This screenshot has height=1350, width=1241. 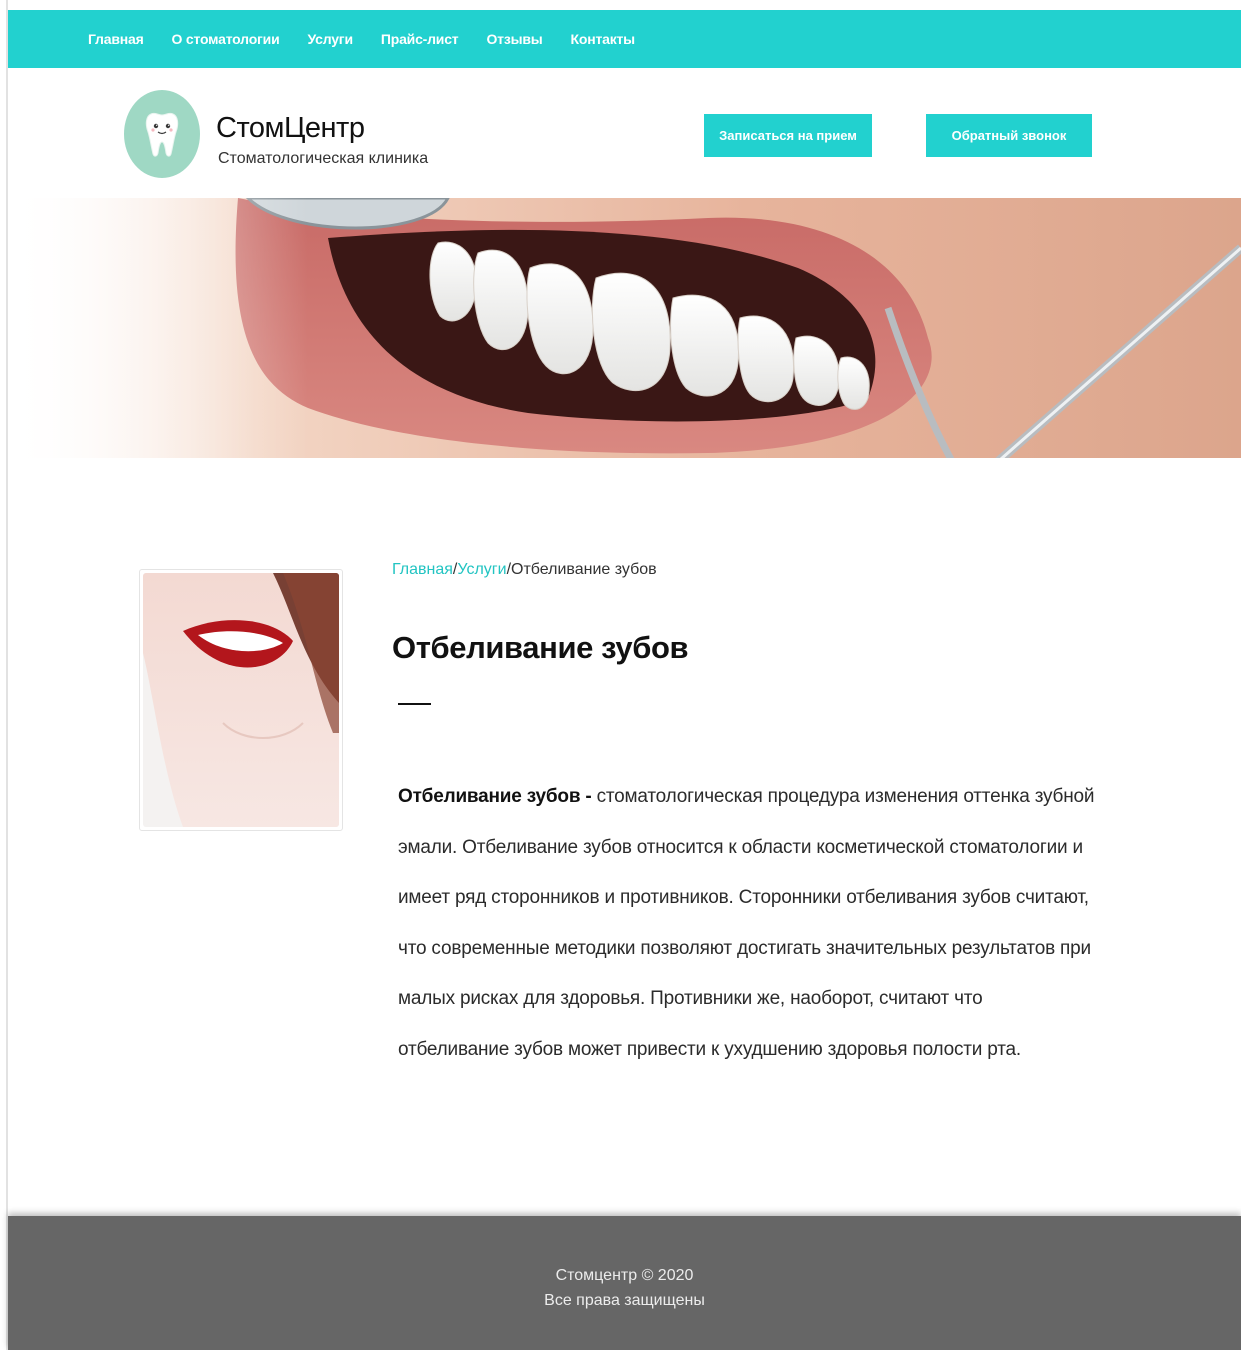 What do you see at coordinates (323, 158) in the screenshot?
I see `brand-subtitle: Стоматологическая клиника` at bounding box center [323, 158].